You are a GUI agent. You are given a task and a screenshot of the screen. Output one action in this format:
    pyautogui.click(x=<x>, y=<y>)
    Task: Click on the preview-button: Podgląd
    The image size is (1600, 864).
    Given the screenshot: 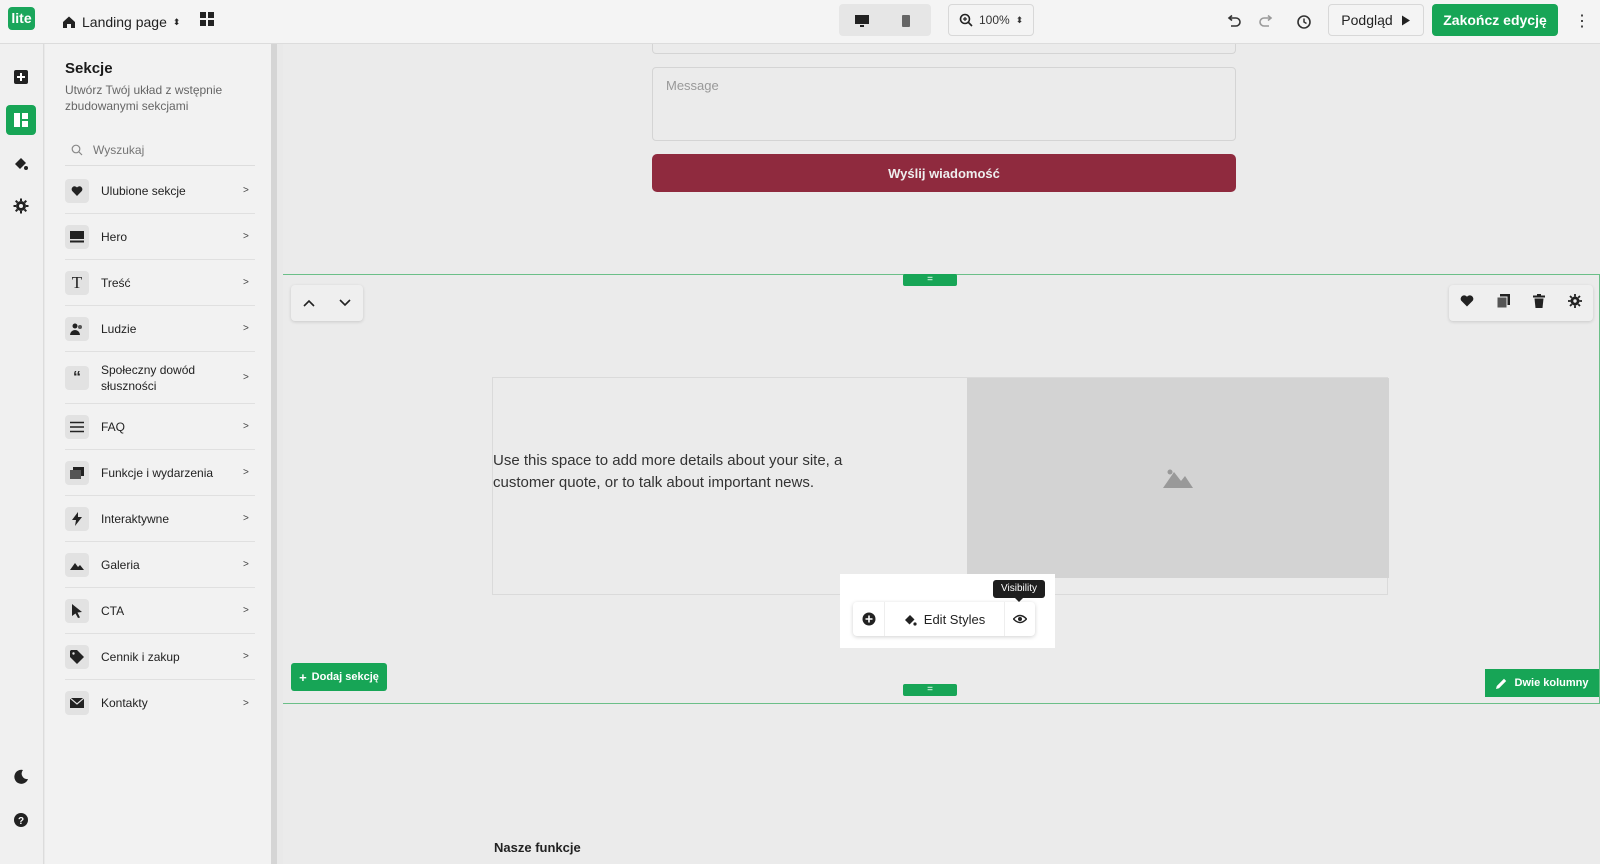 What is the action you would take?
    pyautogui.click(x=1376, y=20)
    